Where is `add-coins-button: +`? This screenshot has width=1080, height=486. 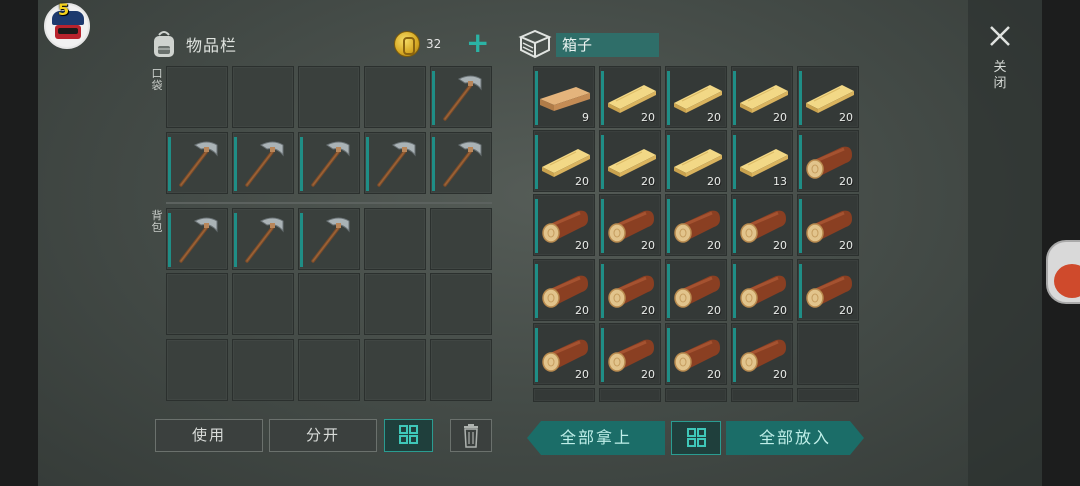 add-coins-button: + is located at coordinates (477, 43).